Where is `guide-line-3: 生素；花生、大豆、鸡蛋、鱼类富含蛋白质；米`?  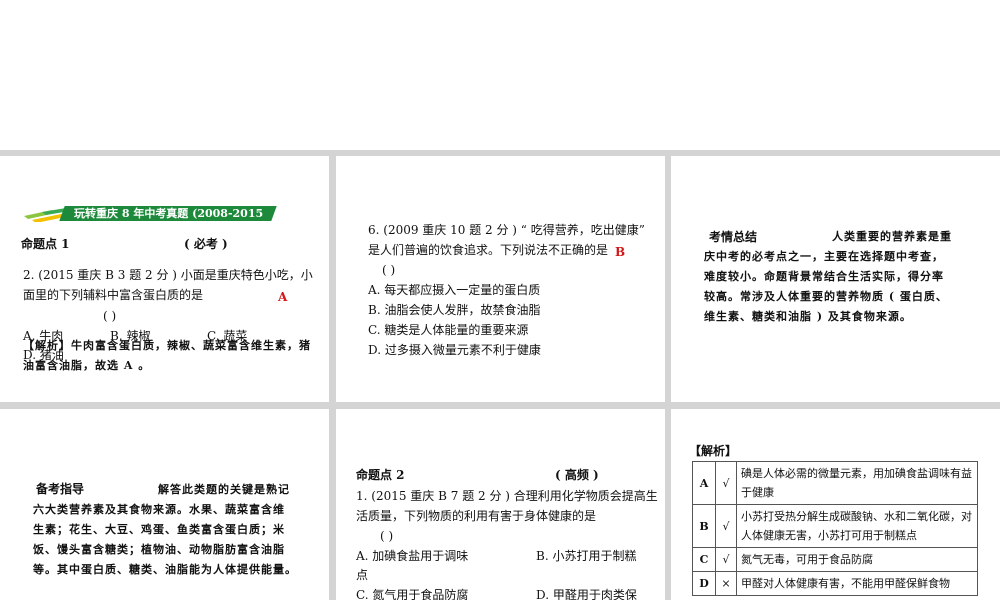
guide-line-3: 生素；花生、大豆、鸡蛋、鱼类富含蛋白质；米 is located at coordinates (159, 529).